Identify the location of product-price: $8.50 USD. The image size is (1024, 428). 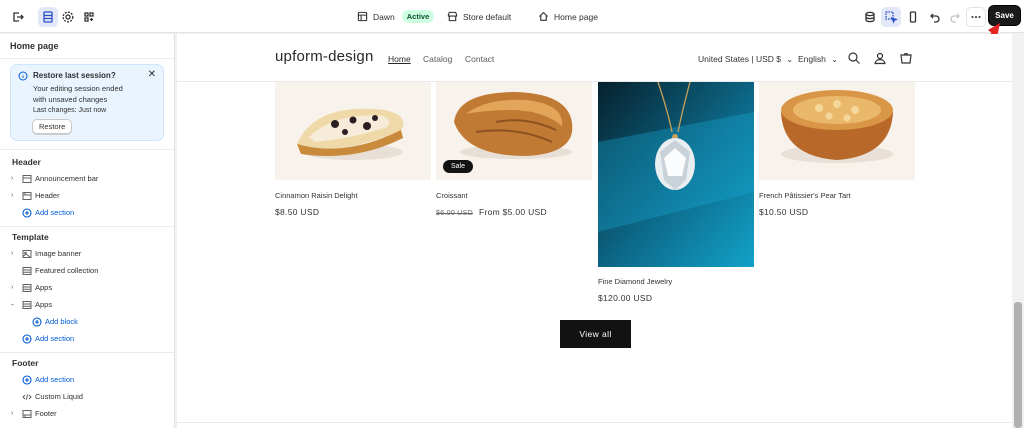
(297, 212).